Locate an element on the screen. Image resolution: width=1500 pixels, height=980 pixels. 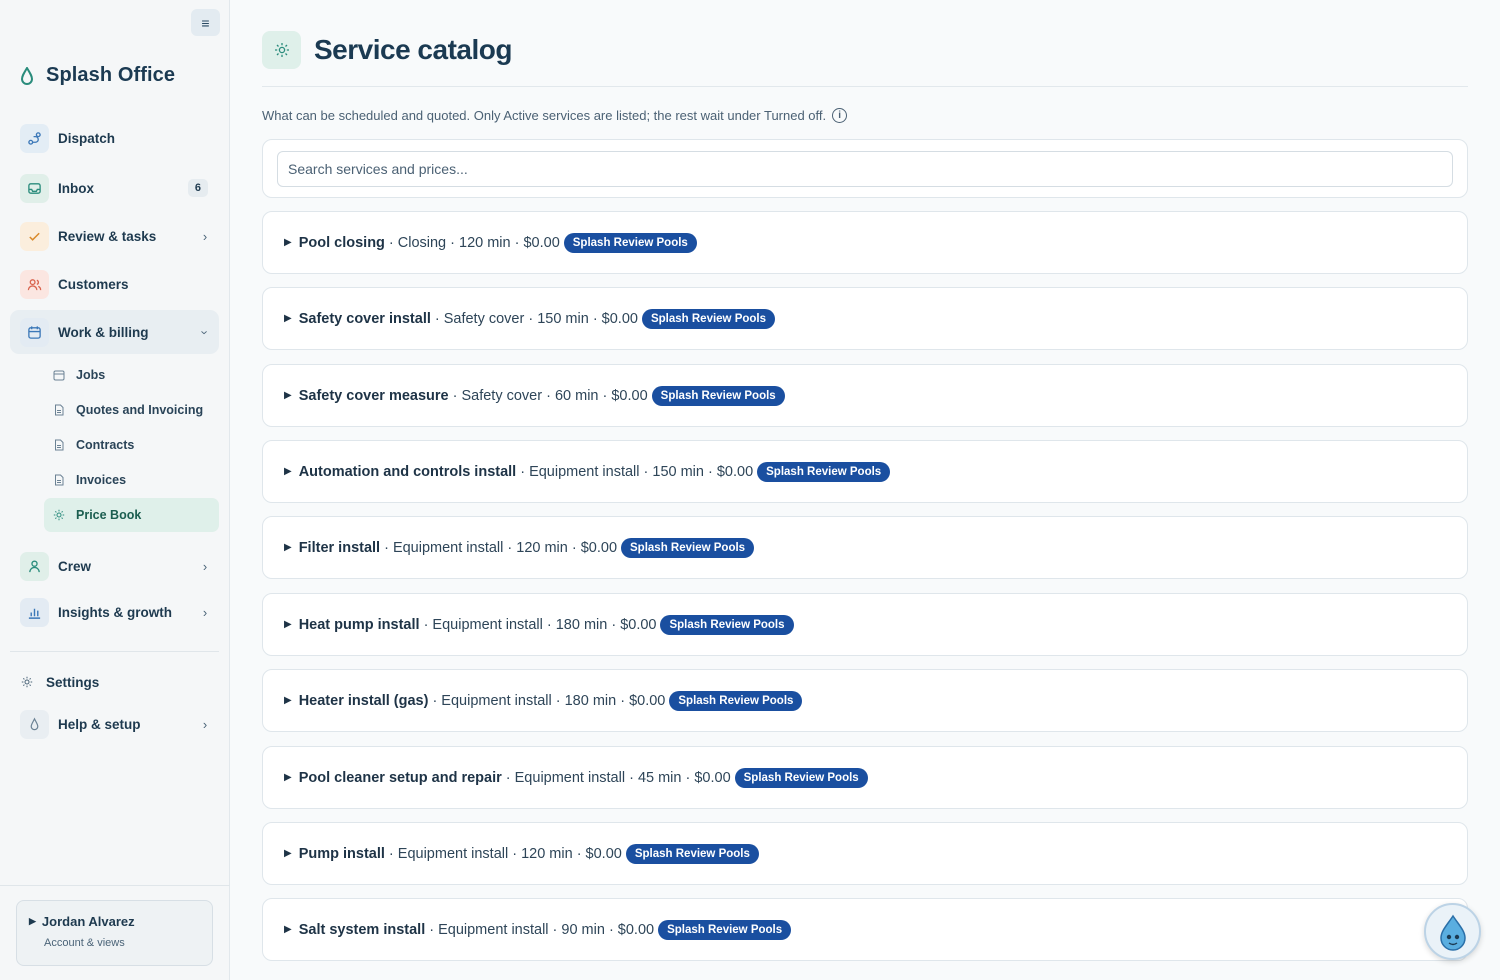
sidebar-item-help-setup: Help & setup › is located at coordinates (119, 724).